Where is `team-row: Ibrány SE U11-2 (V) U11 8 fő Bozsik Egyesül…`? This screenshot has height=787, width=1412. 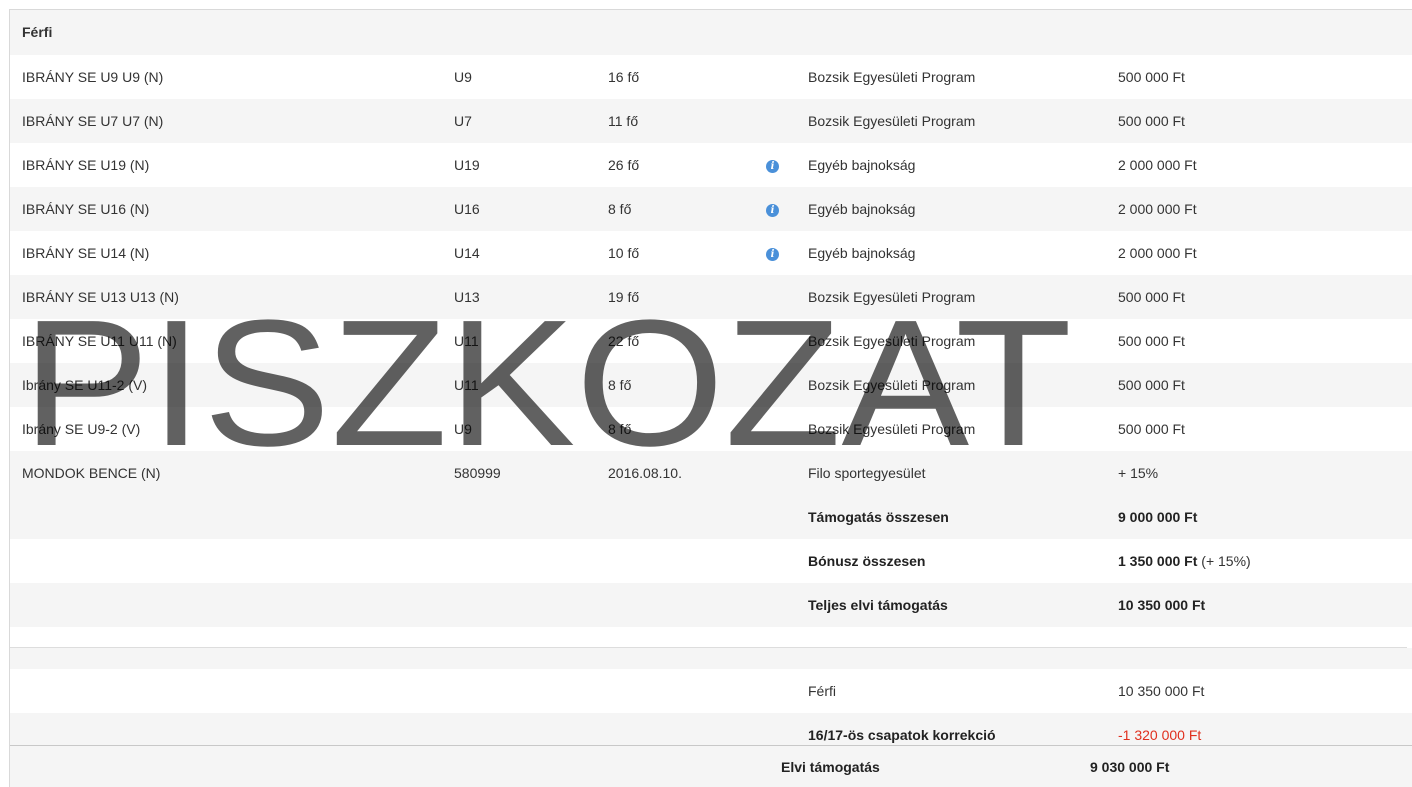
team-row: Ibrány SE U11-2 (V) U11 8 fő Bozsik Egyesül… is located at coordinates (711, 385).